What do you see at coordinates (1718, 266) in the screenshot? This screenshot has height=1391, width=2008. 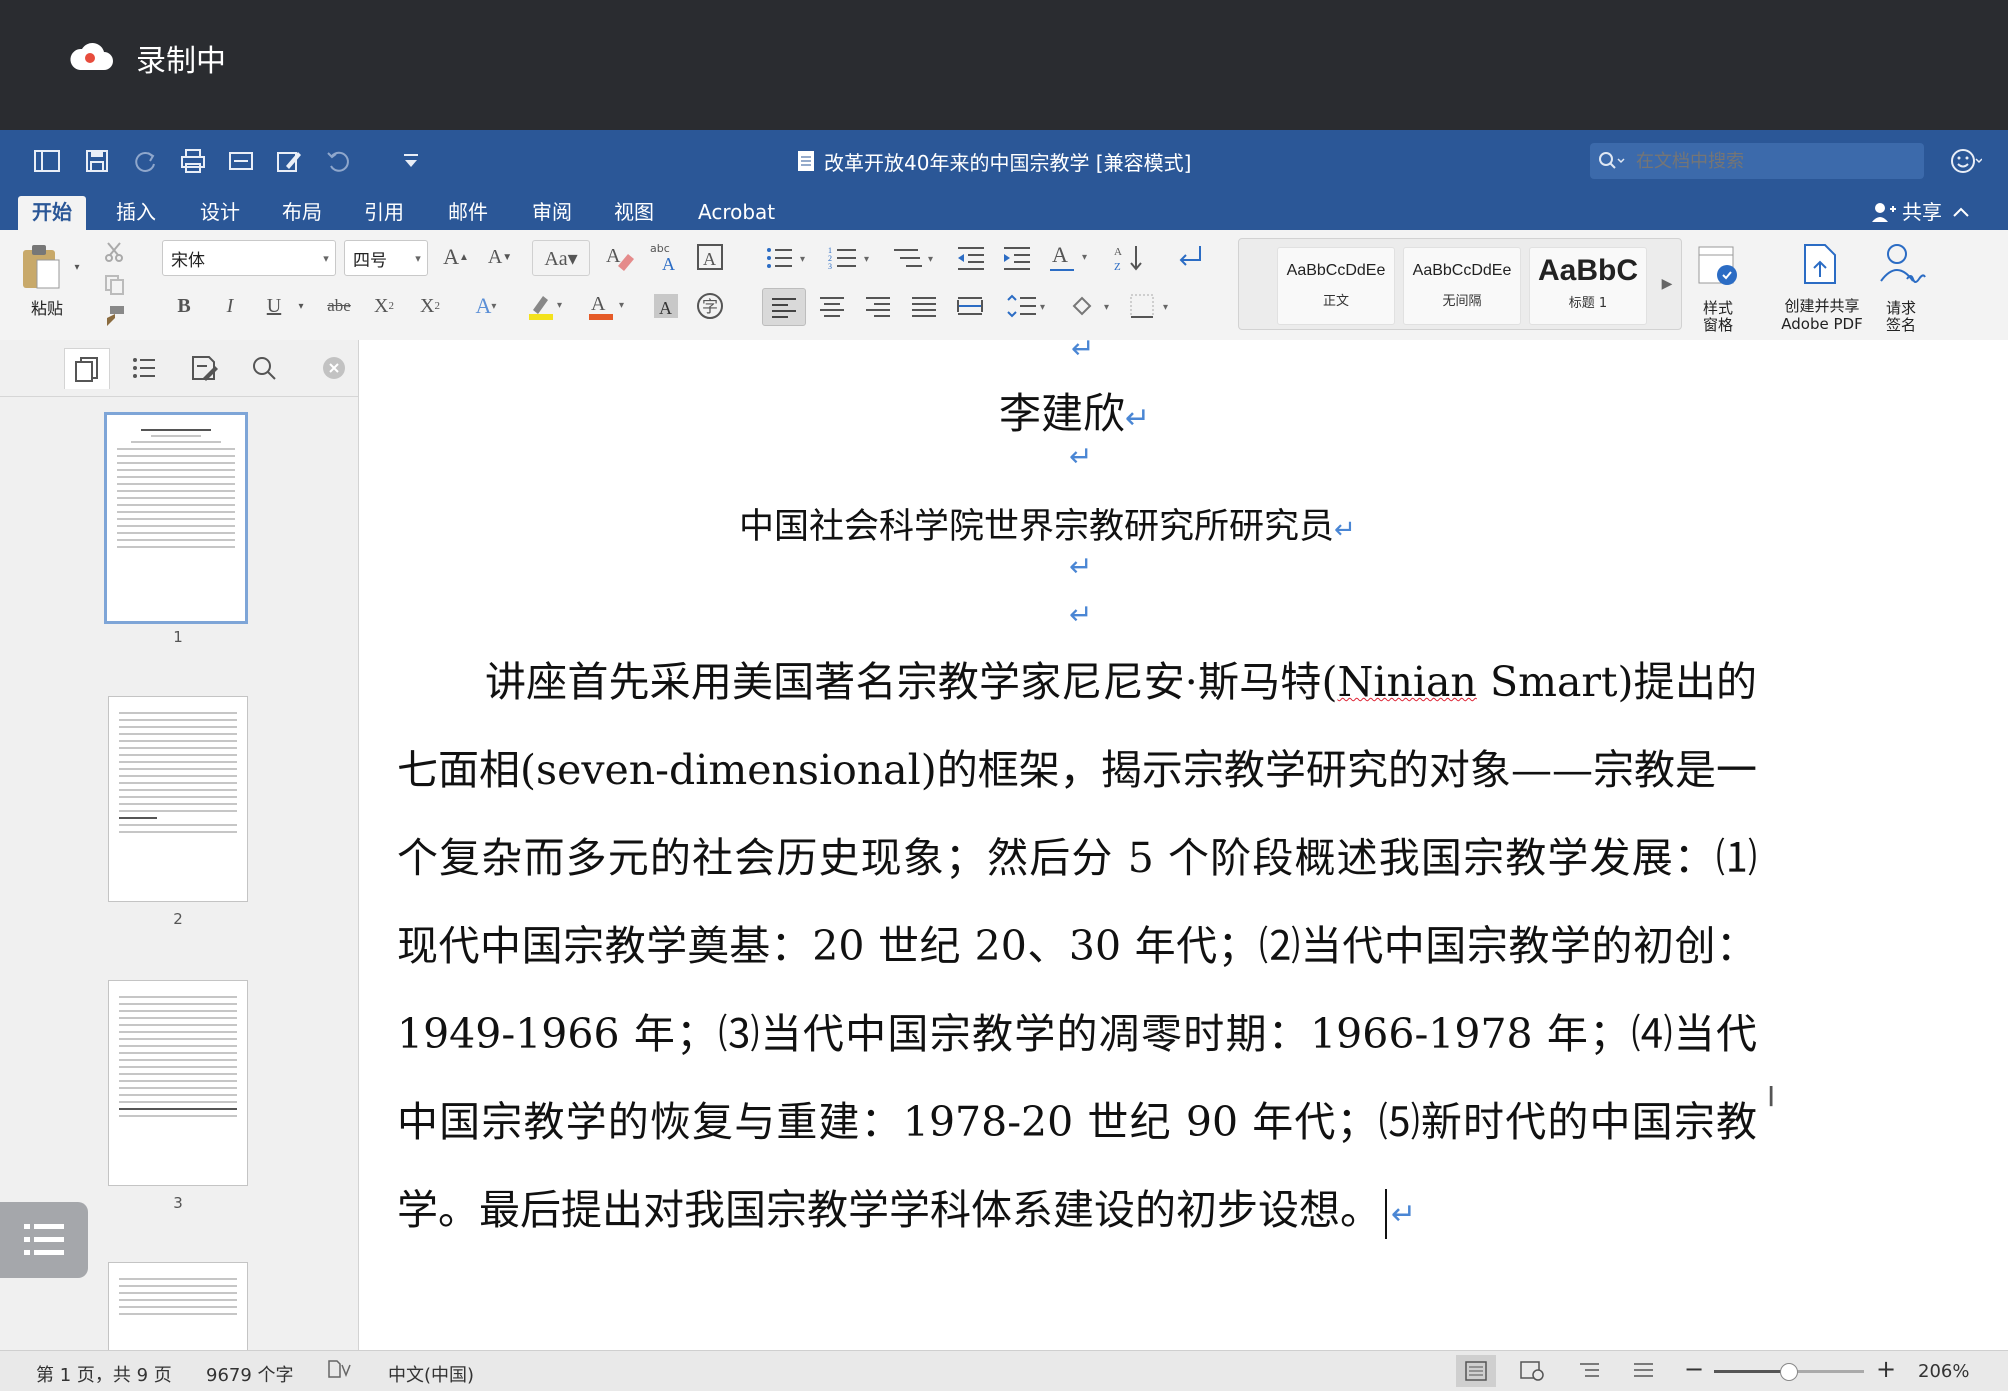 I see `styles-pane-icon` at bounding box center [1718, 266].